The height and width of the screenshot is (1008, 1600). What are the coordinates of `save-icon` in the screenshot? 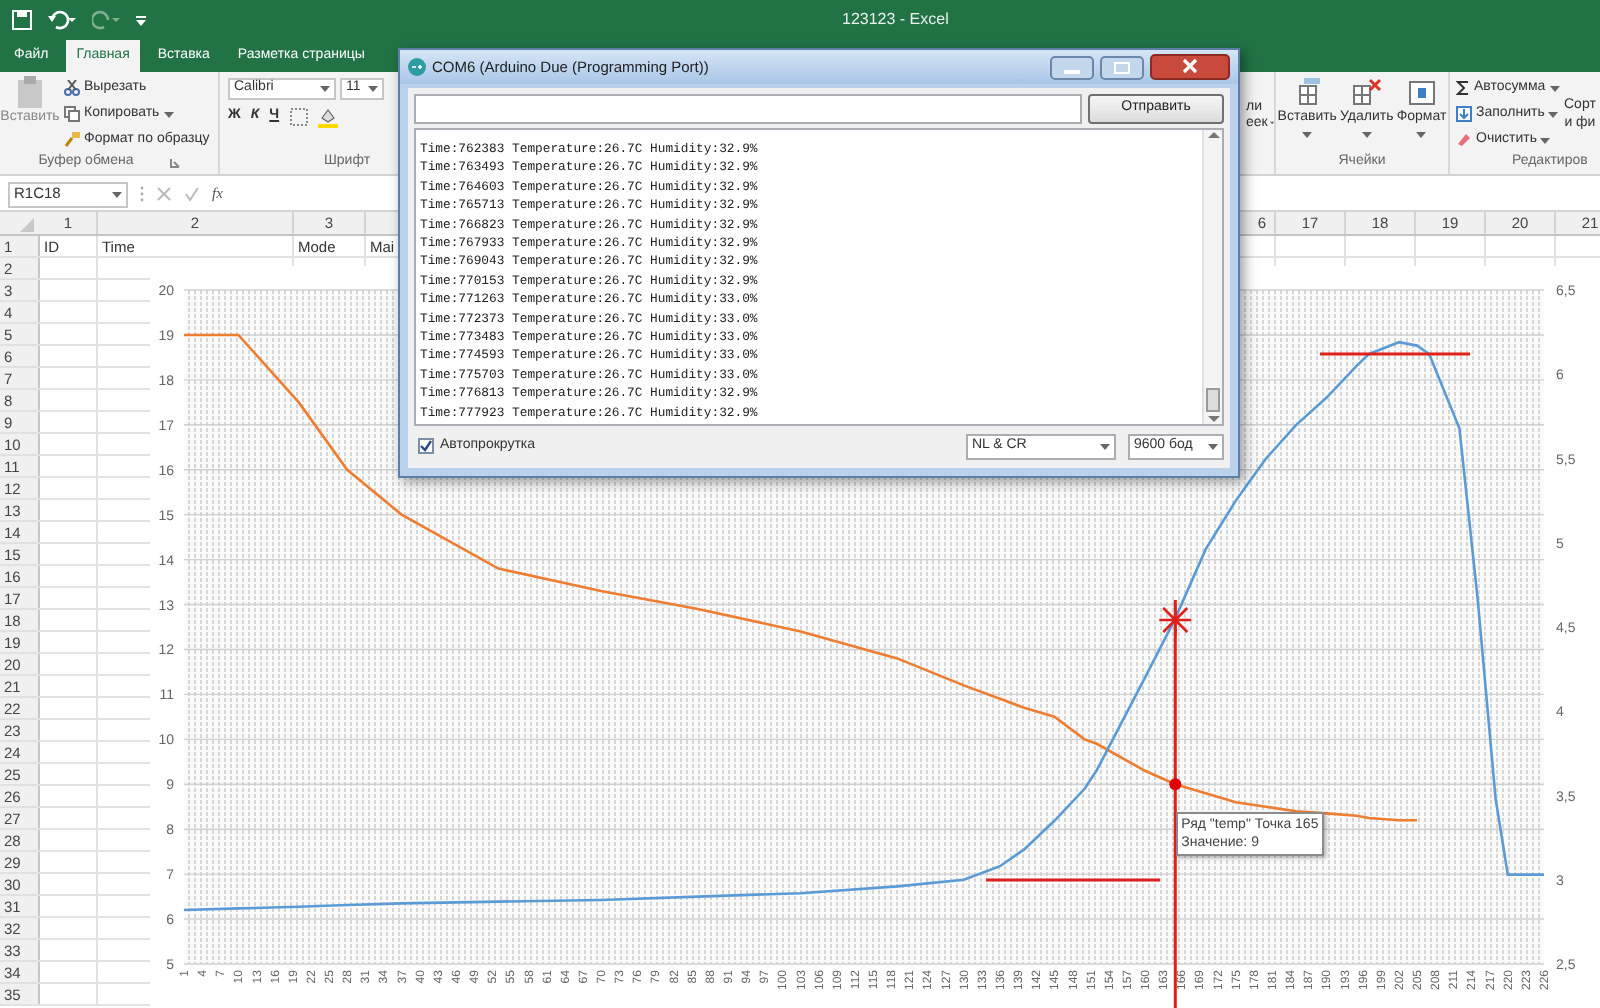 It's located at (22, 20).